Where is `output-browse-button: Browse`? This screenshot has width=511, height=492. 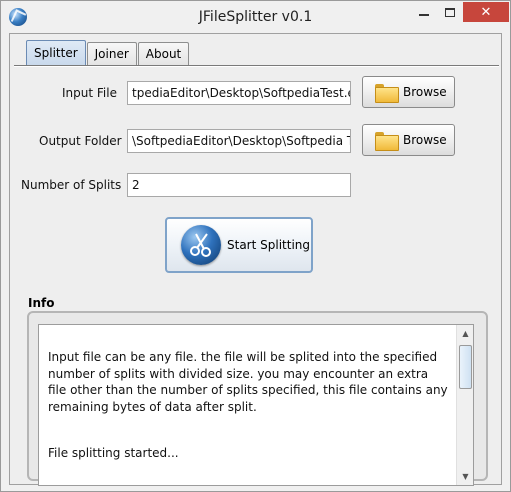 output-browse-button: Browse is located at coordinates (408, 140).